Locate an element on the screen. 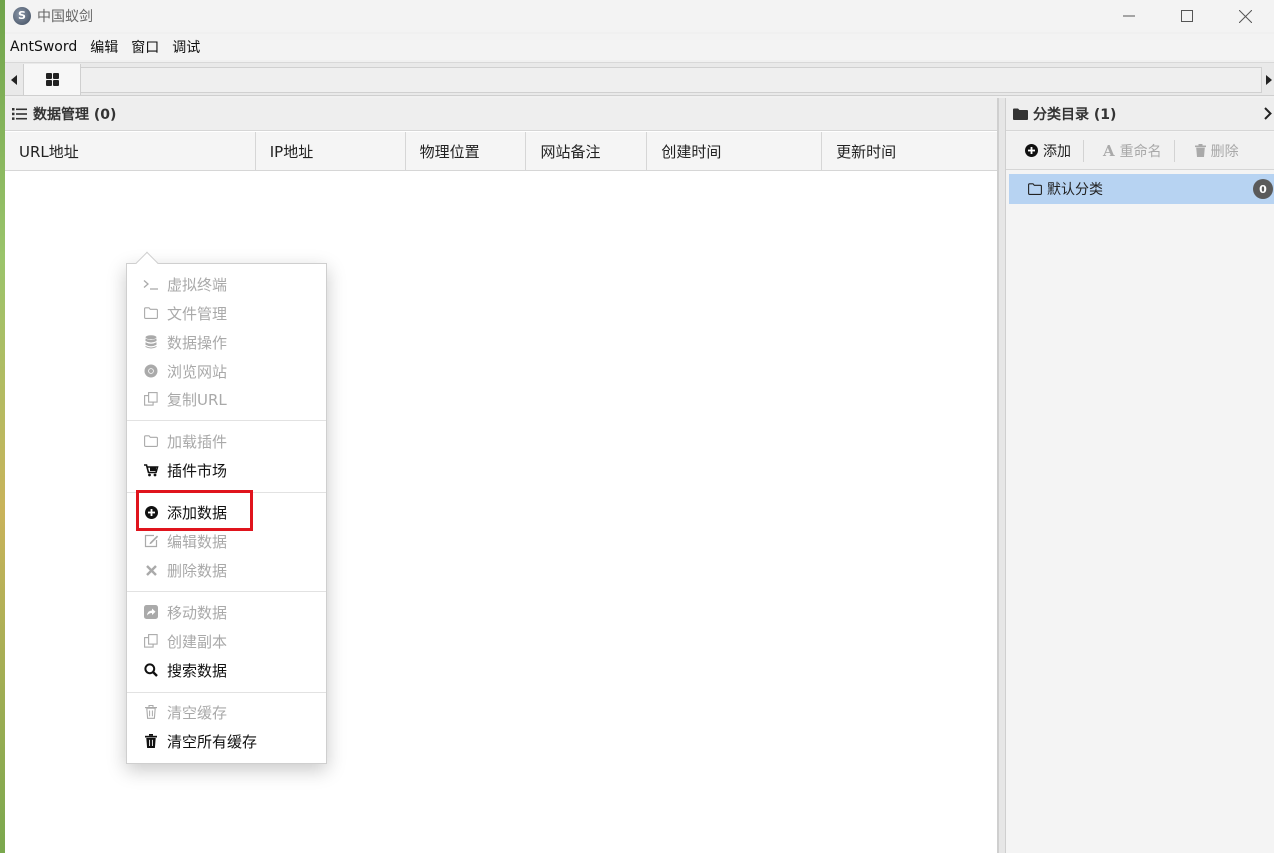 The image size is (1274, 853). menu-item-label: 清空缓存 is located at coordinates (197, 712).